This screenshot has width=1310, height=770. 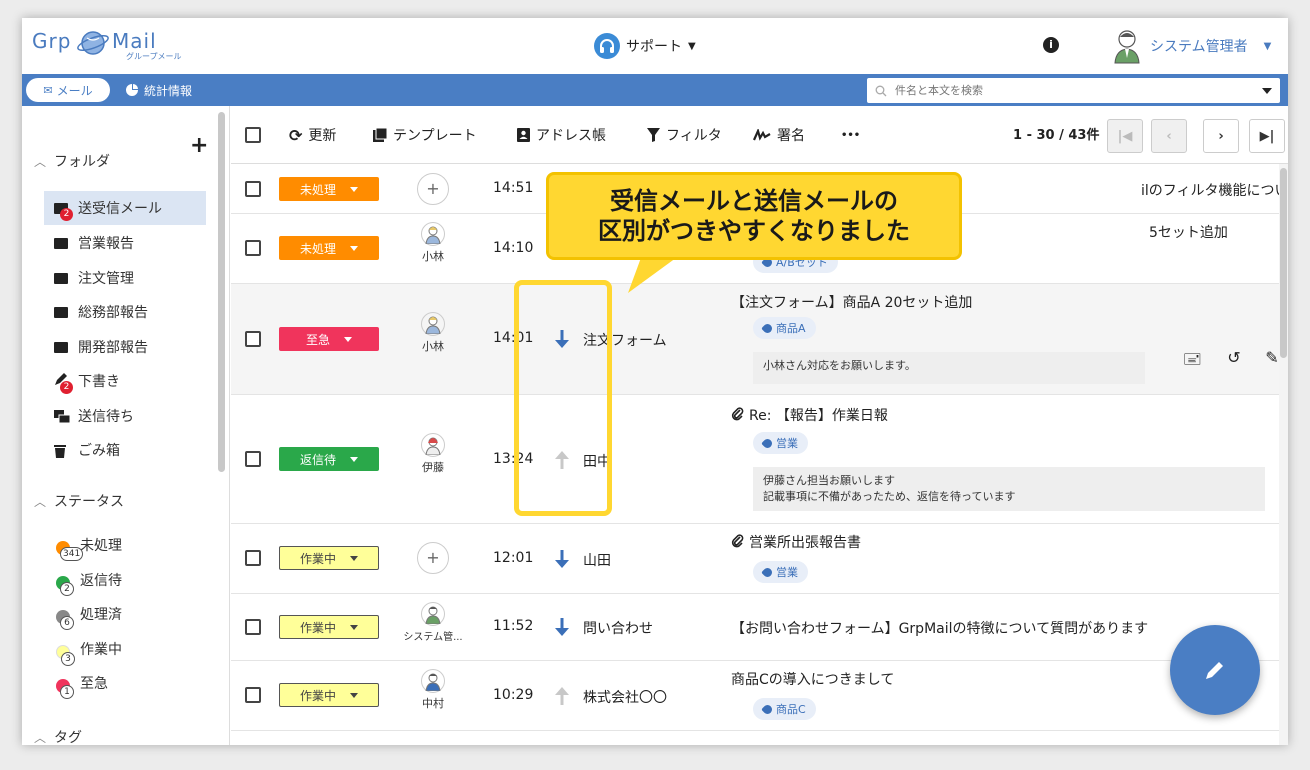 I want to click on status-label: 作業中, so click(x=101, y=650).